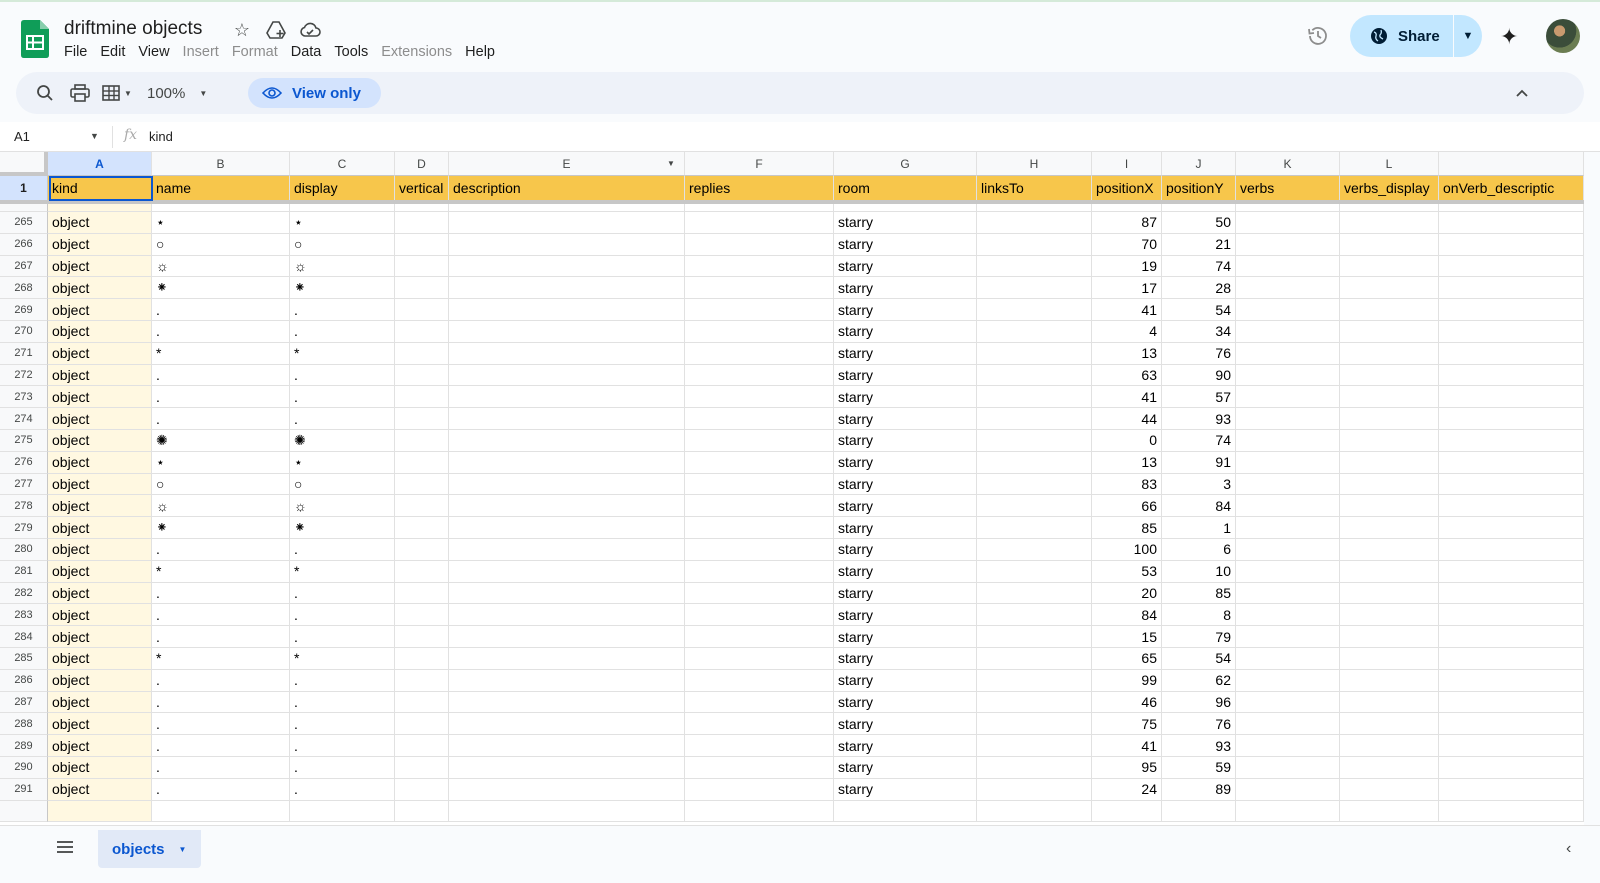 Image resolution: width=1600 pixels, height=883 pixels. I want to click on table-cell: 41, so click(1127, 397).